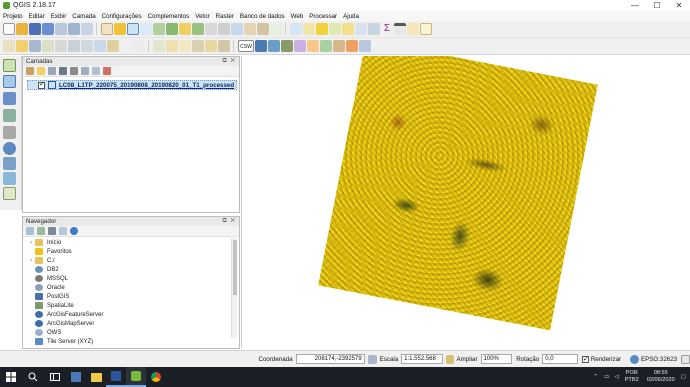 This screenshot has width=690, height=387. Describe the element at coordinates (661, 377) in the screenshot. I see `clock: 08:55 02/06/2020` at that location.